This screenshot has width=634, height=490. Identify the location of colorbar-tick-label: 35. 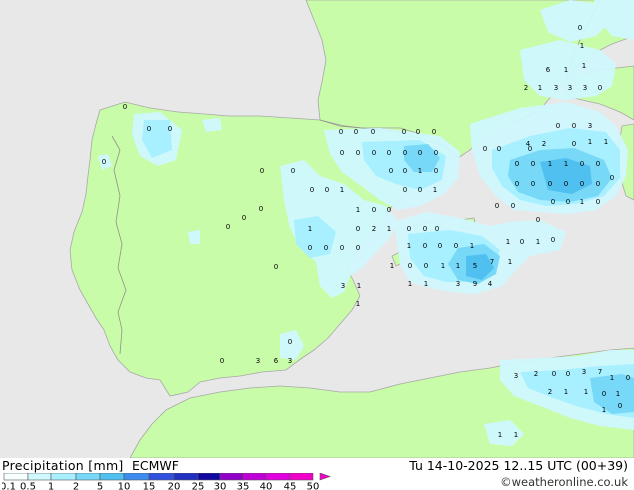
(243, 486).